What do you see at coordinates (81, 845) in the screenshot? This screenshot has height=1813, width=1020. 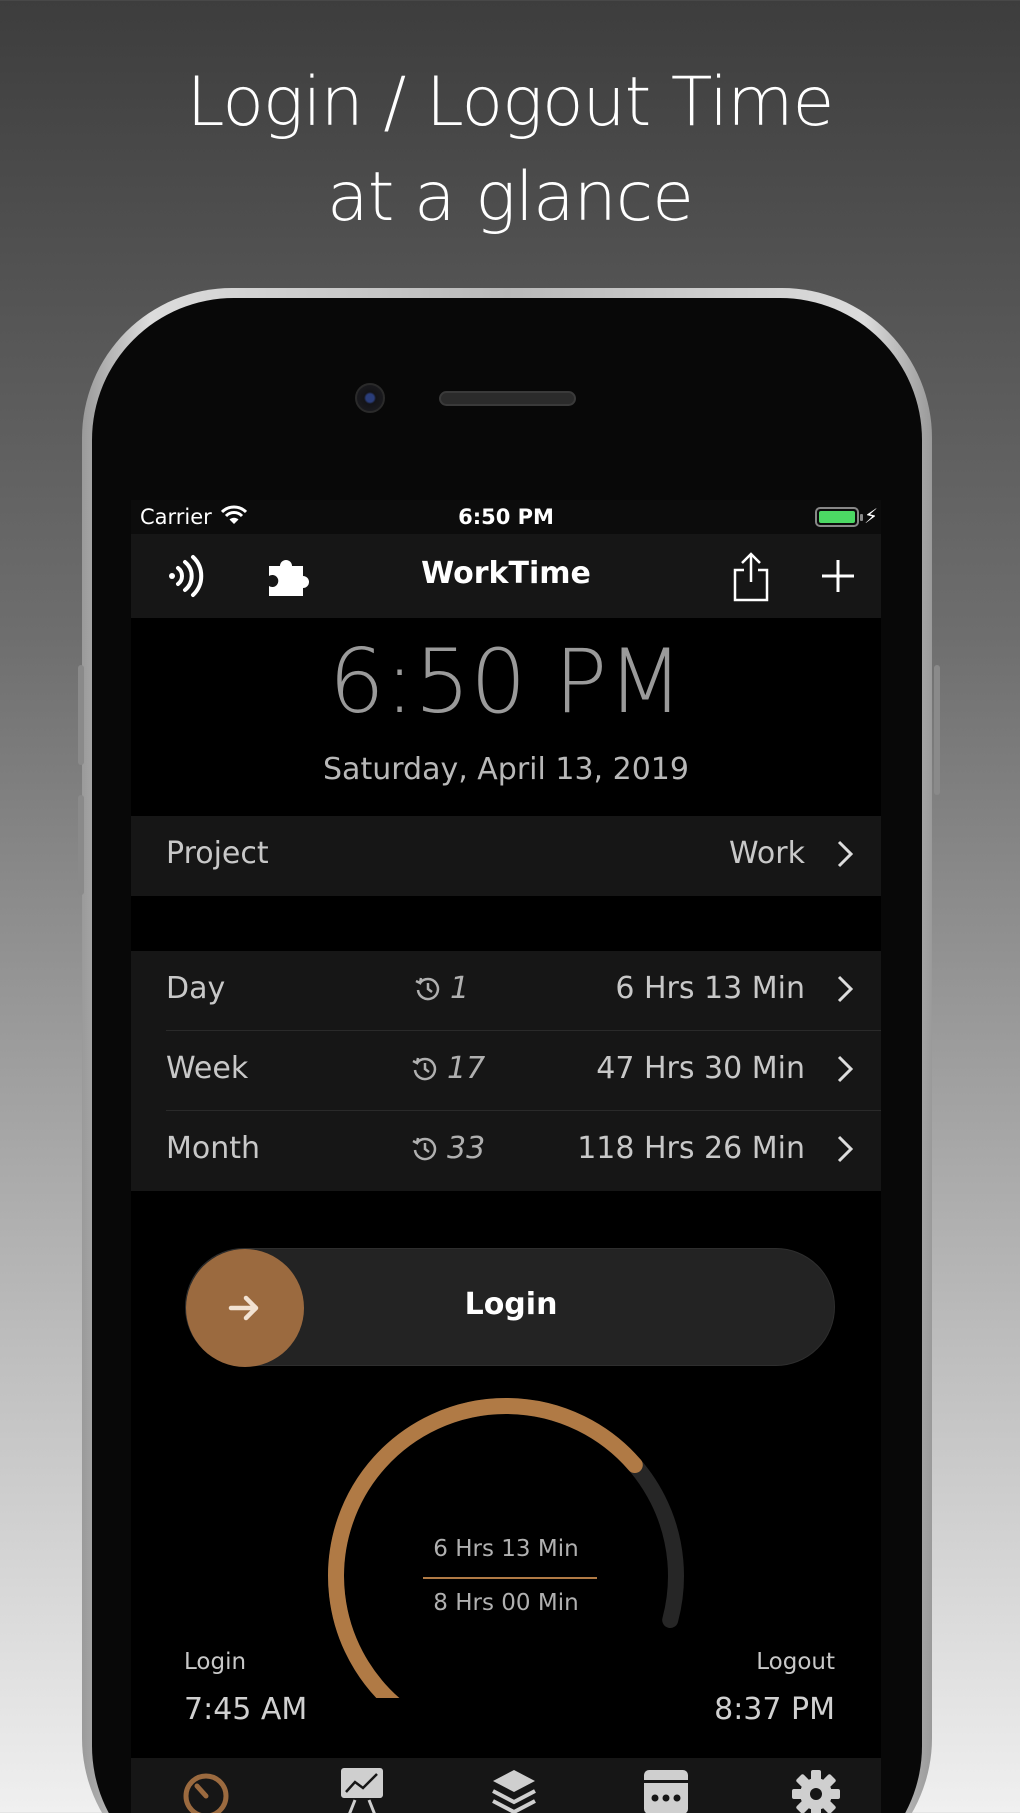 I see `volume-down-button` at bounding box center [81, 845].